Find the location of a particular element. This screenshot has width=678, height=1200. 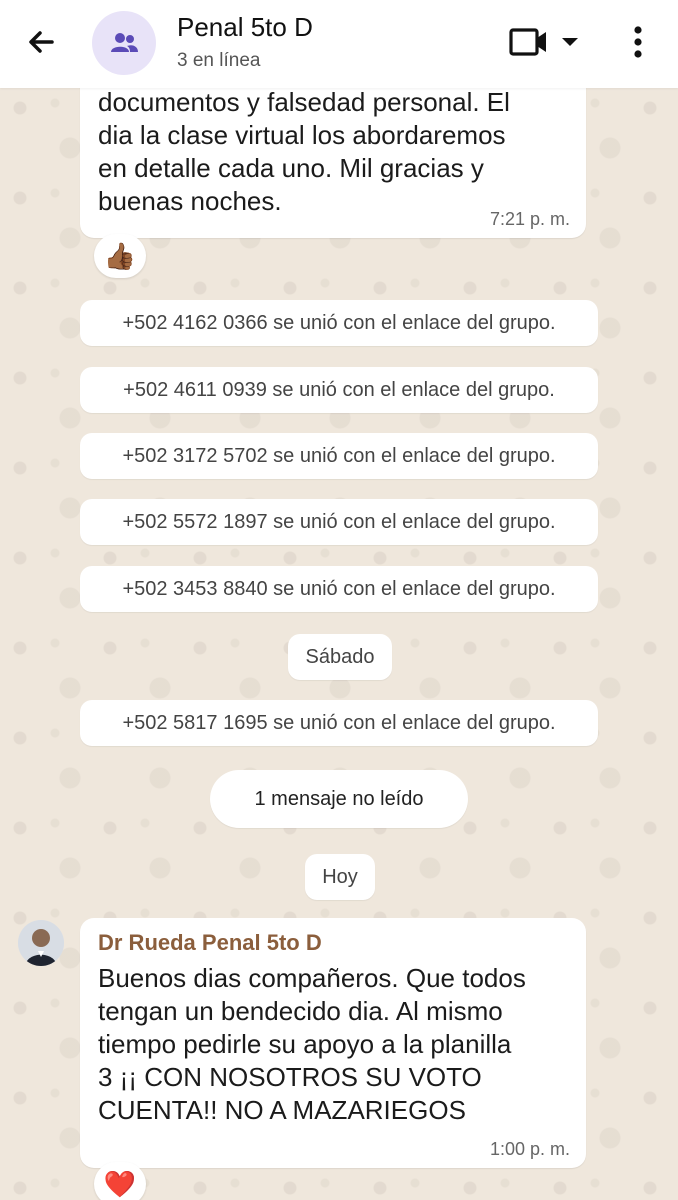

chat-header: Penal 5to D 3 en línea is located at coordinates (339, 44).